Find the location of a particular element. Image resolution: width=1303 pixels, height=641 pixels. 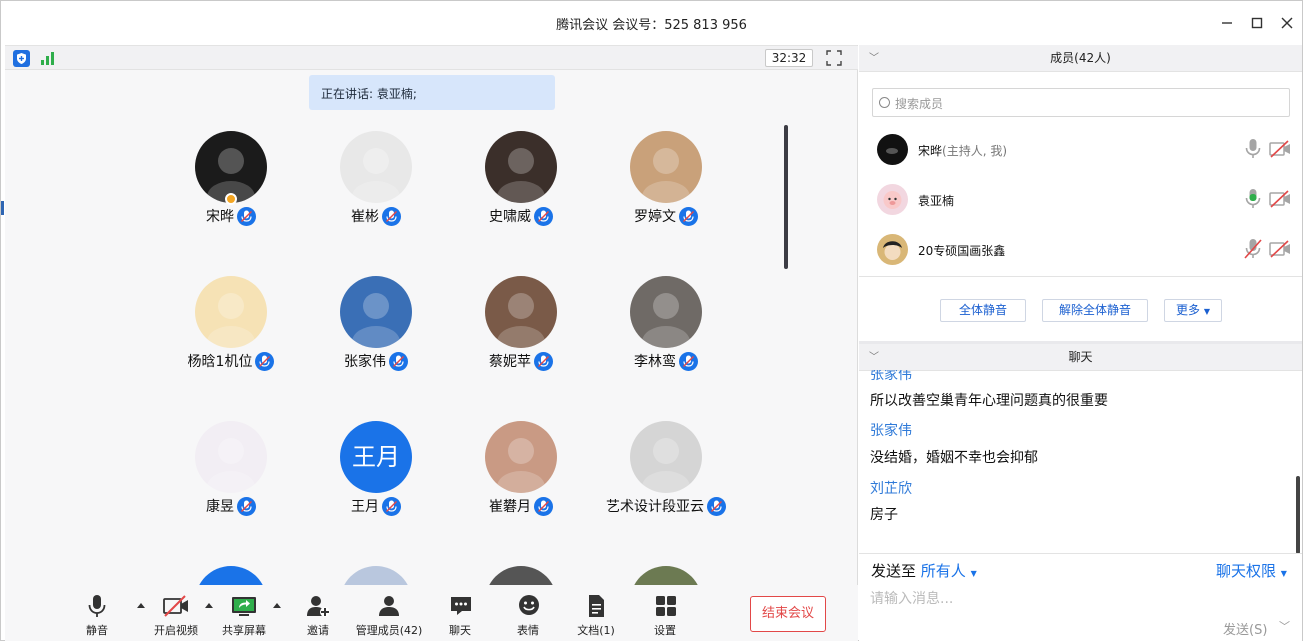

chat-scrollbar is located at coordinates (1298, 515).